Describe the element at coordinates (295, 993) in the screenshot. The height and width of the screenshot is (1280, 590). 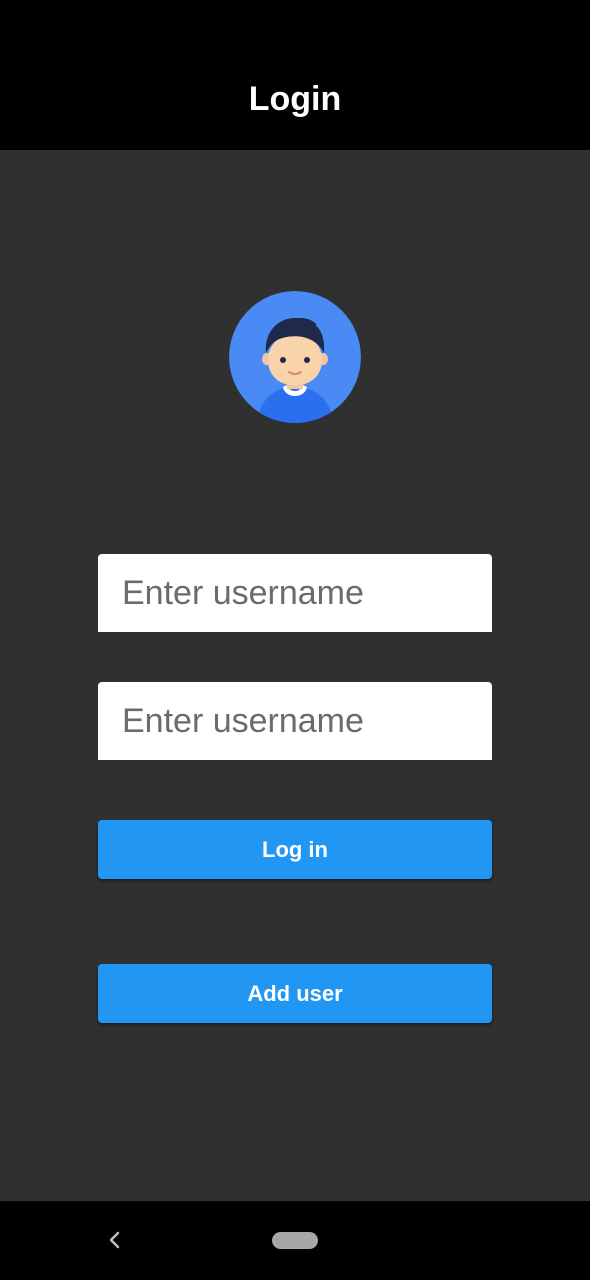
I see `add-user-button: Add user` at that location.